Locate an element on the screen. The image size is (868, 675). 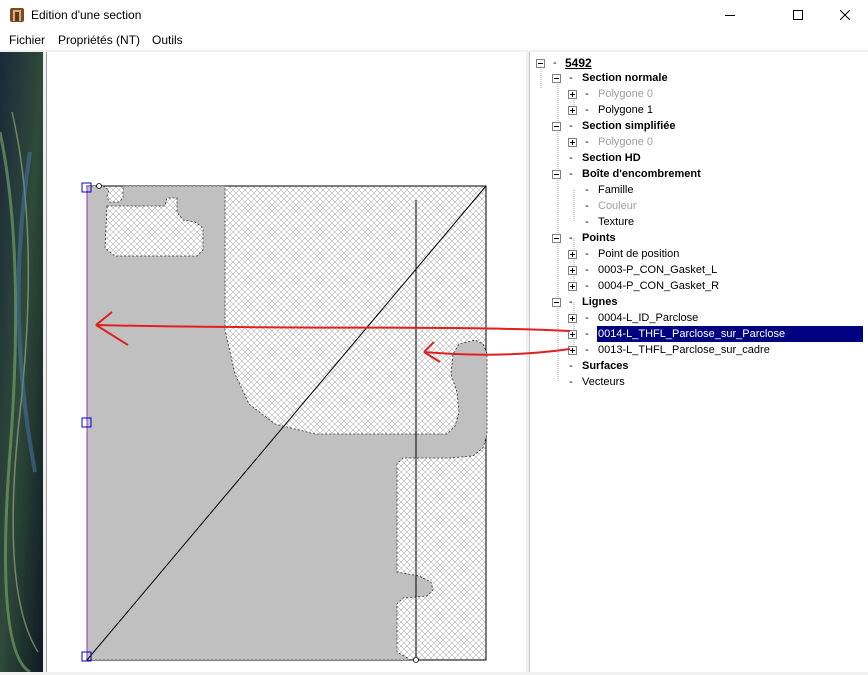
annotation-overlay is located at coordinates (333, 337).